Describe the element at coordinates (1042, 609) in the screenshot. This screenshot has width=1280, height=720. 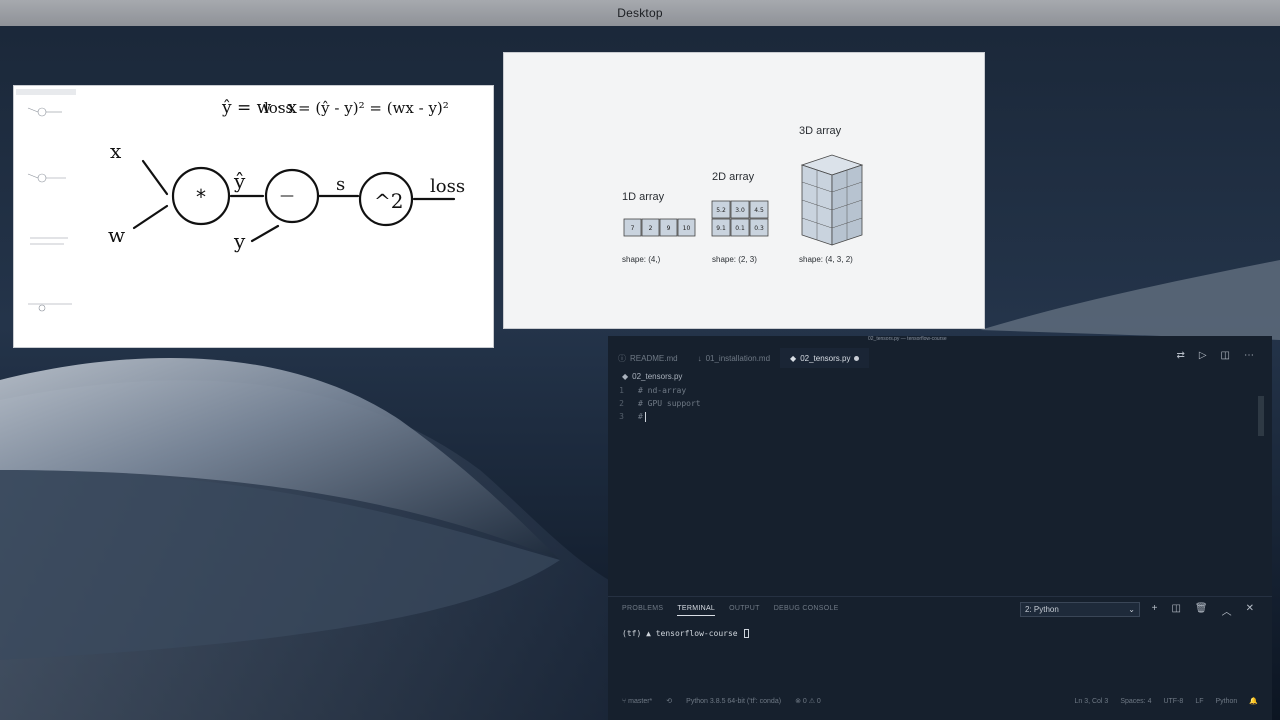
I see `terminal-select-value: 2: Python` at that location.